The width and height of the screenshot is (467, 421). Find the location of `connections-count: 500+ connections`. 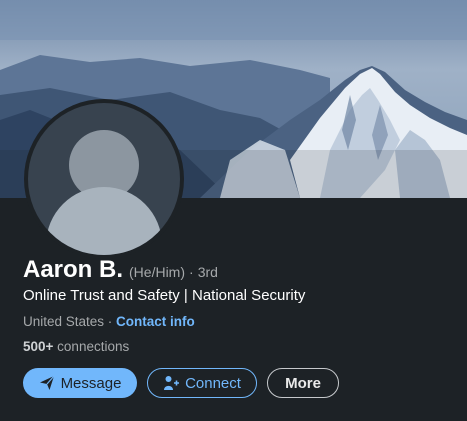

connections-count: 500+ connections is located at coordinates (76, 346).